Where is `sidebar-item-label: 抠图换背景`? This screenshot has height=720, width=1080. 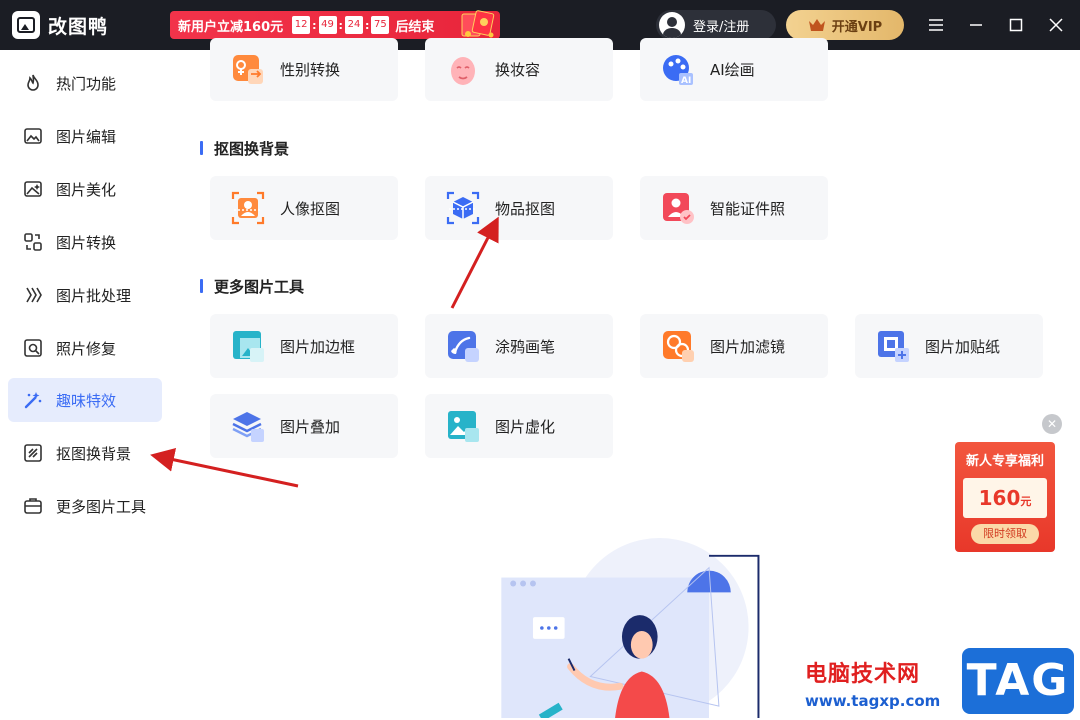 sidebar-item-label: 抠图换背景 is located at coordinates (94, 453).